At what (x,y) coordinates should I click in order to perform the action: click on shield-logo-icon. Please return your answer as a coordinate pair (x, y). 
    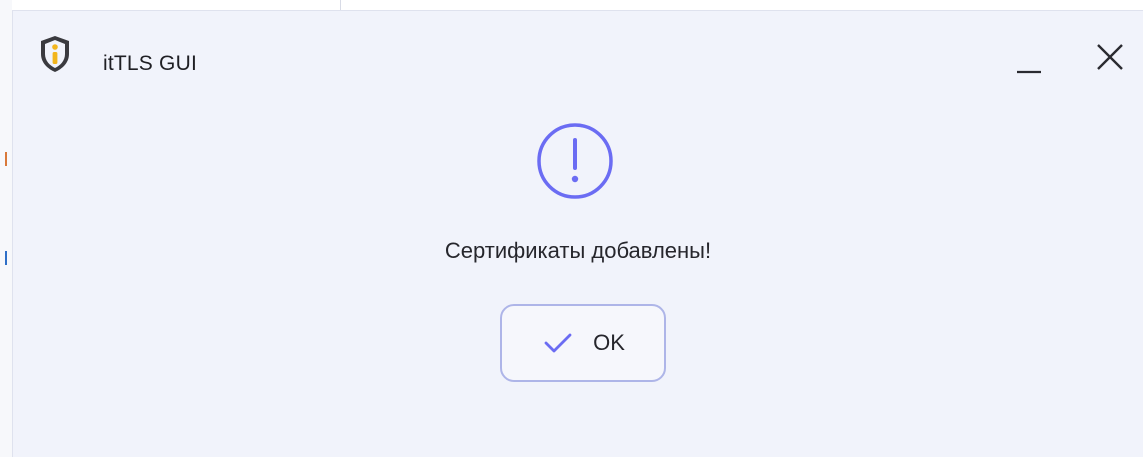
    Looking at the image, I should click on (55, 54).